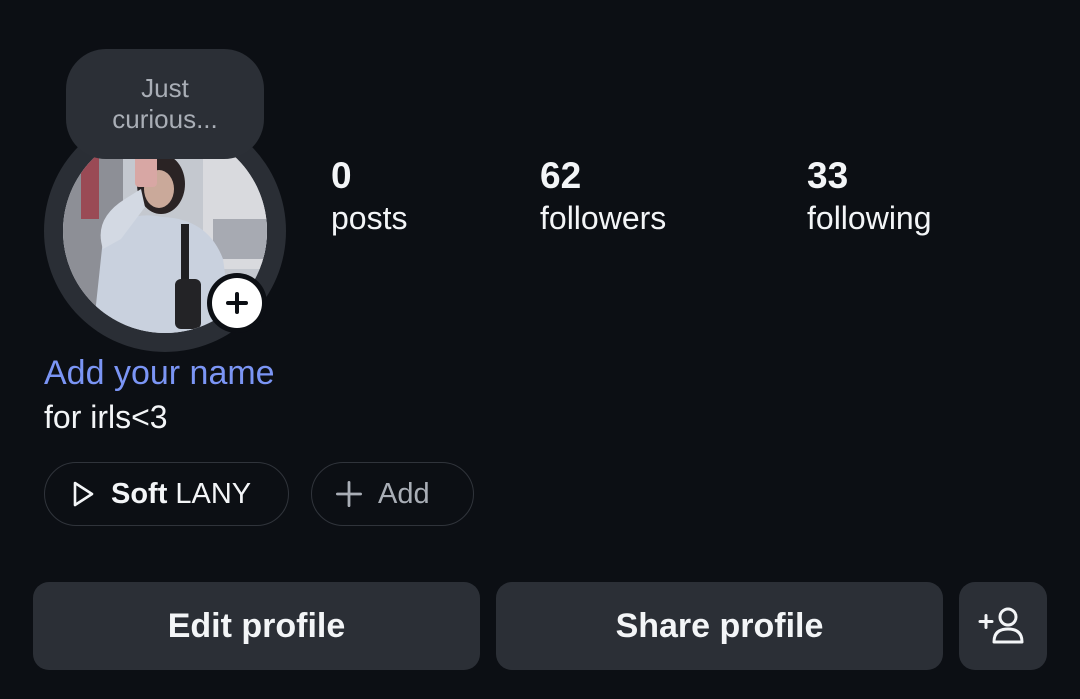 This screenshot has height=699, width=1080. I want to click on stat-followers: 62 followers, so click(603, 196).